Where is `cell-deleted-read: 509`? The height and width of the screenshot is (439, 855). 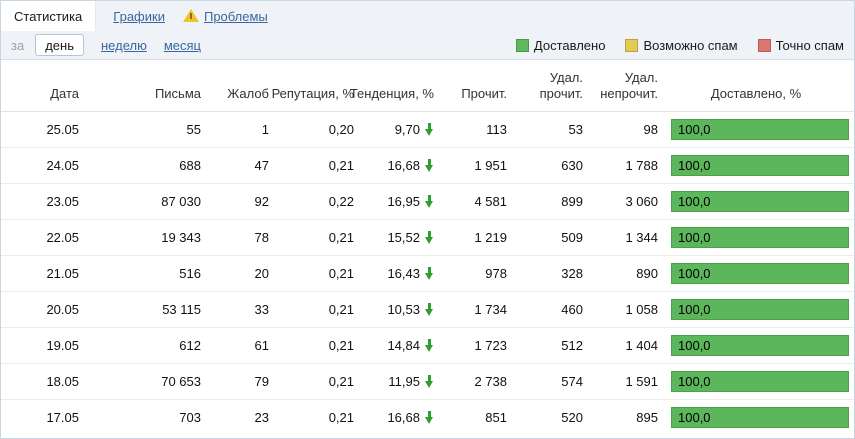
cell-deleted-read: 509 is located at coordinates (572, 237).